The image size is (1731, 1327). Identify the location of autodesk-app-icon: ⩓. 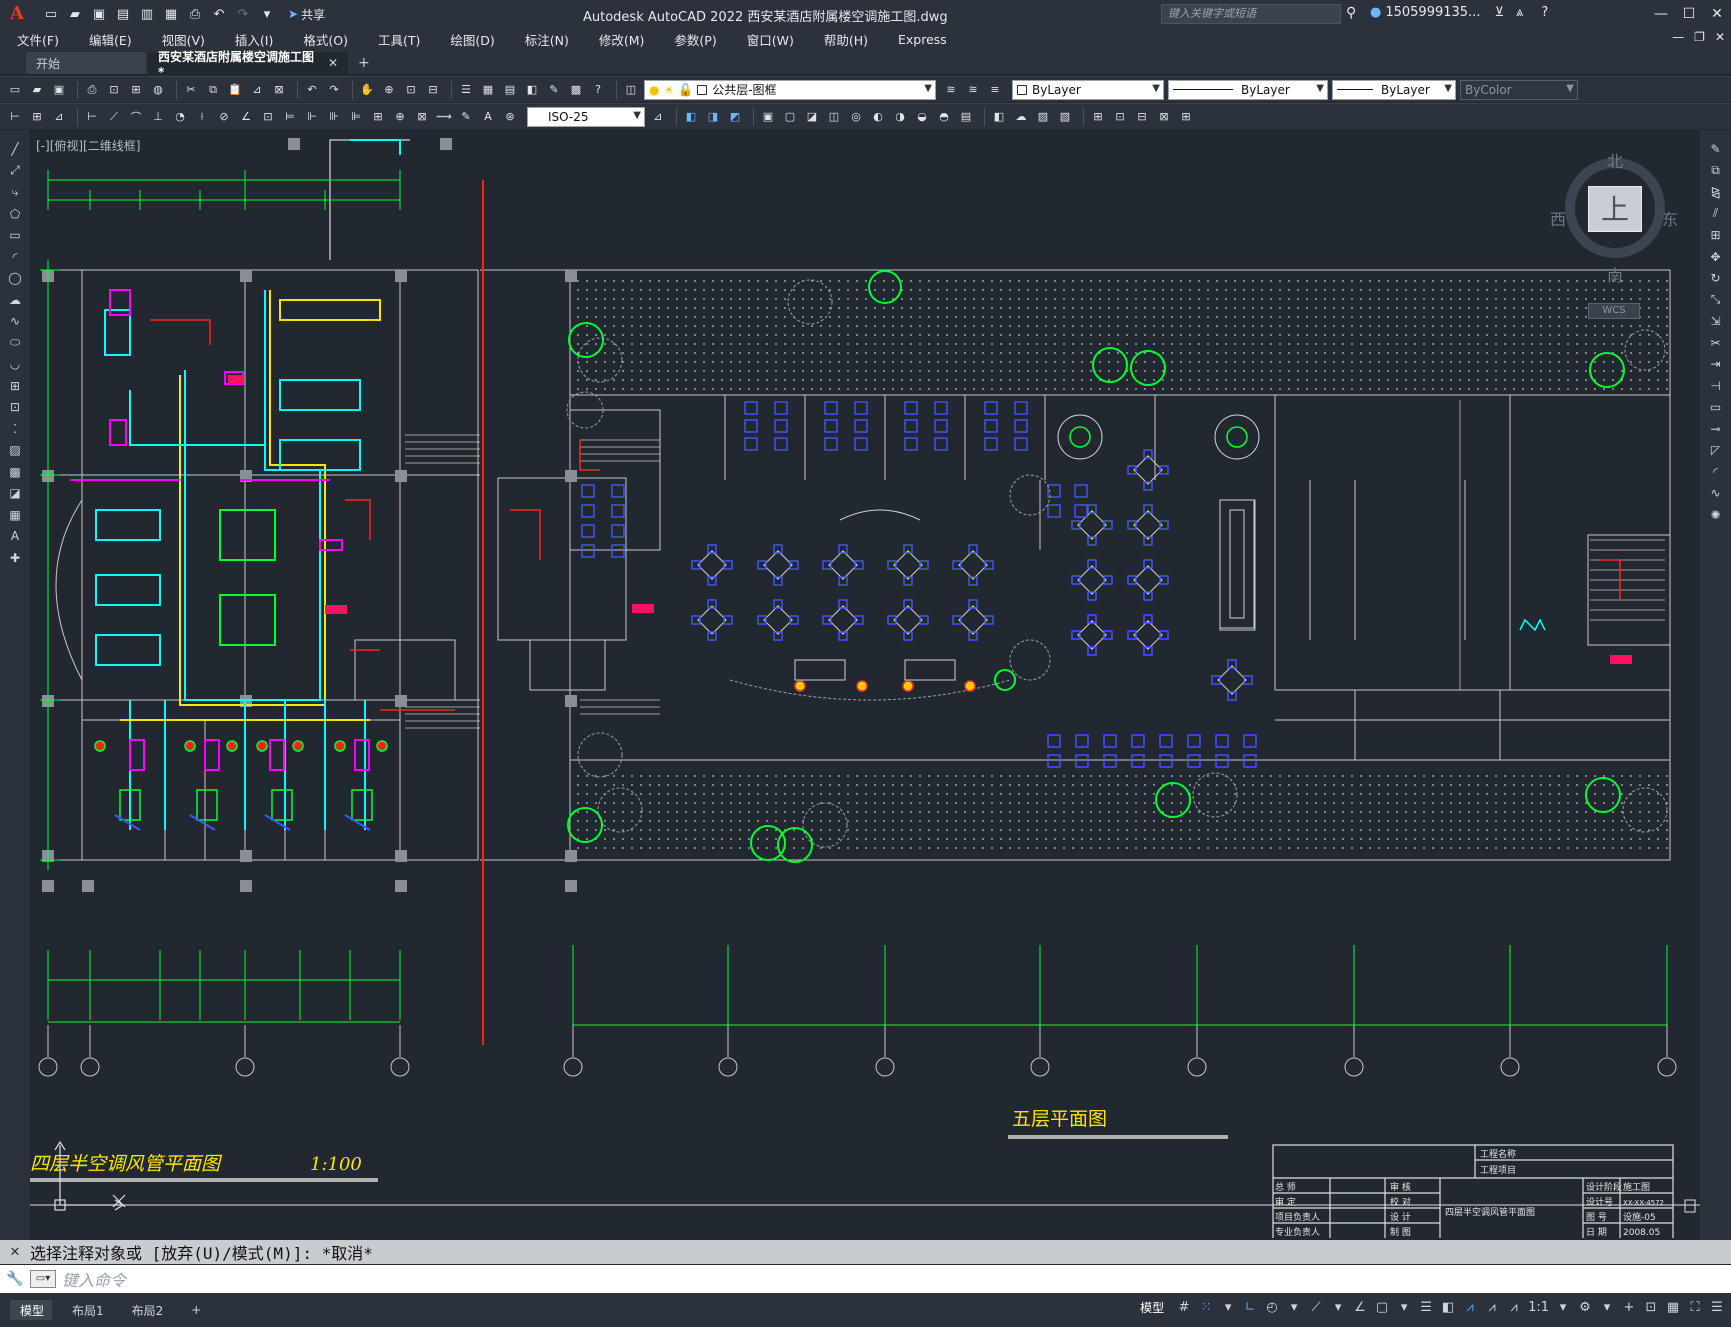
(1519, 12).